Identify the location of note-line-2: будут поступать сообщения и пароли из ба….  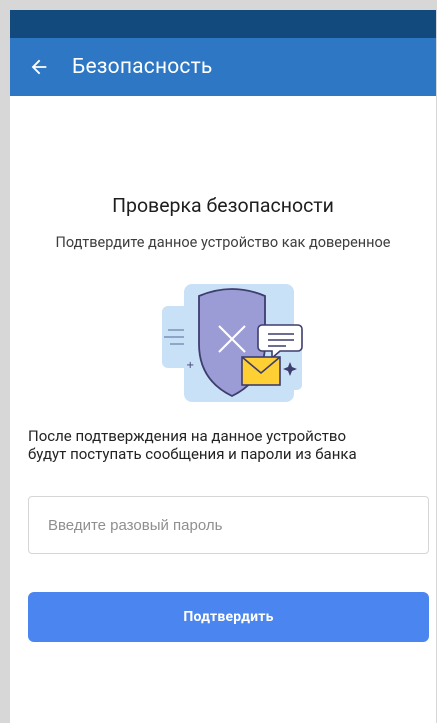
(192, 454).